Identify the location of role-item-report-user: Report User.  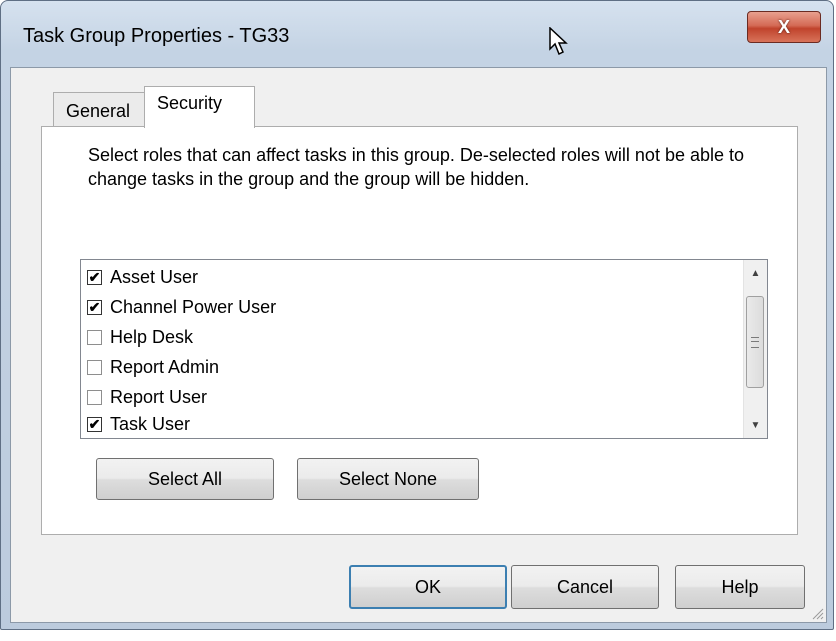
(147, 397).